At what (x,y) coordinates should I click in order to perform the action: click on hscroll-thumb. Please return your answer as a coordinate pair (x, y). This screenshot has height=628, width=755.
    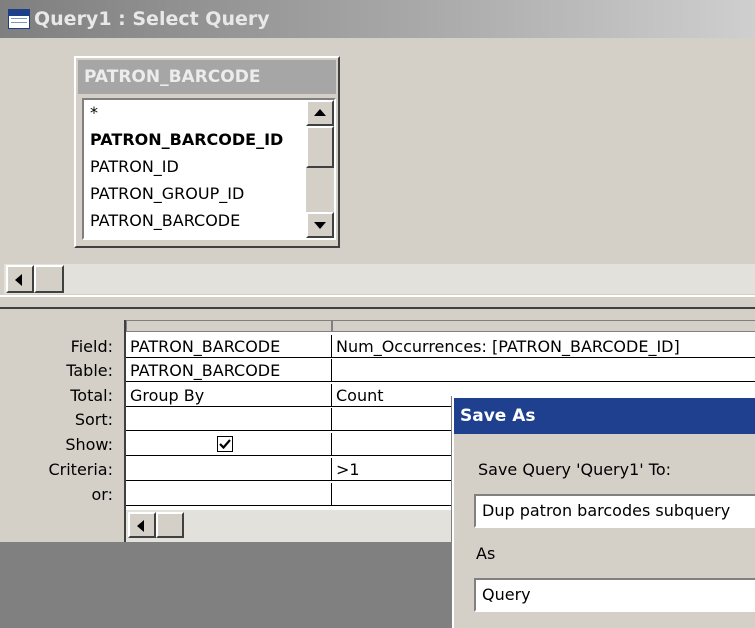
    Looking at the image, I should click on (49, 279).